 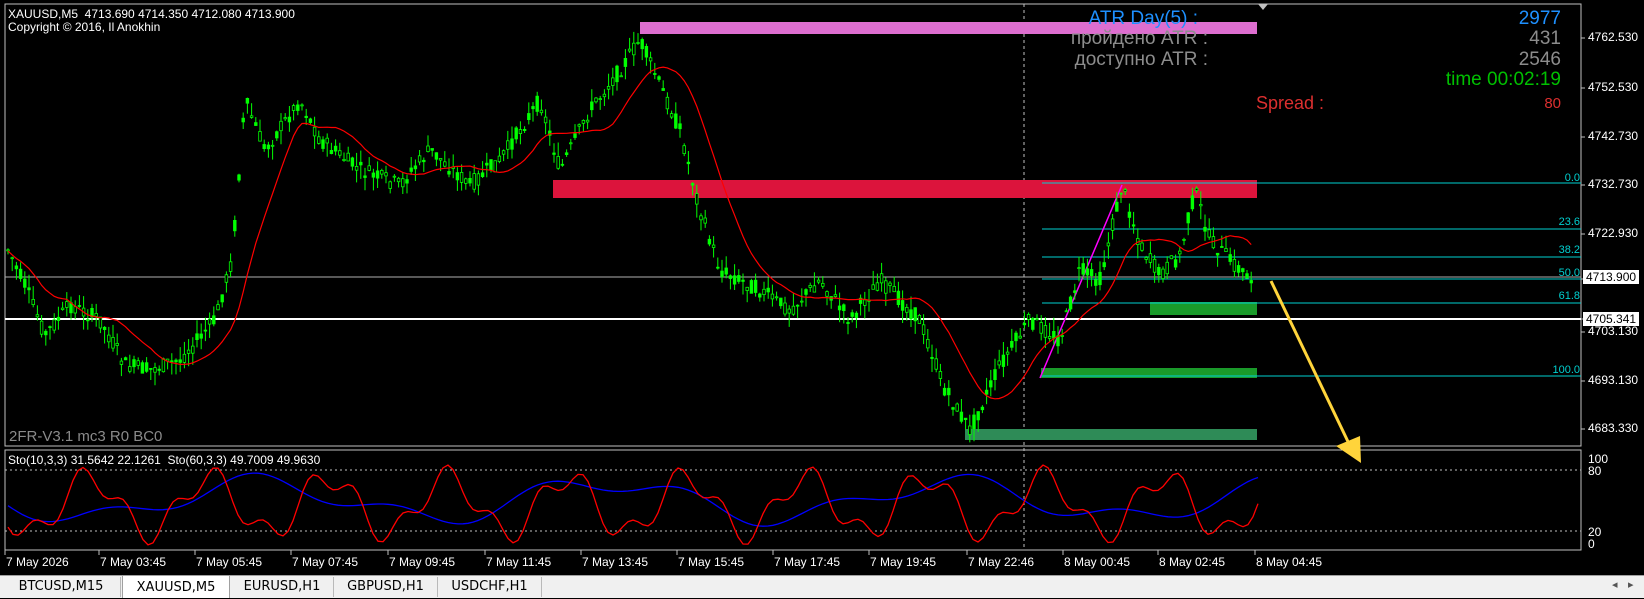 What do you see at coordinates (1631, 584) in the screenshot?
I see `scroll-right-icon: ▸` at bounding box center [1631, 584].